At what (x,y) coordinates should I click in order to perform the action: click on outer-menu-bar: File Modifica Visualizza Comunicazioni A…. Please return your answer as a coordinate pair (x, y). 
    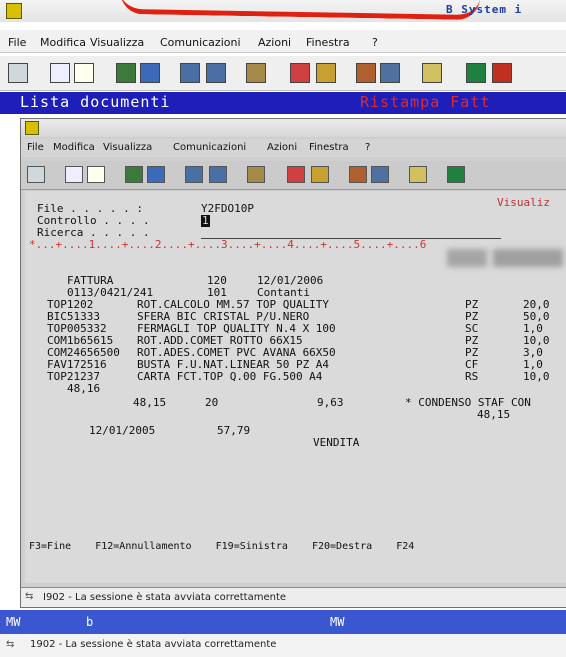
    Looking at the image, I should click on (283, 41).